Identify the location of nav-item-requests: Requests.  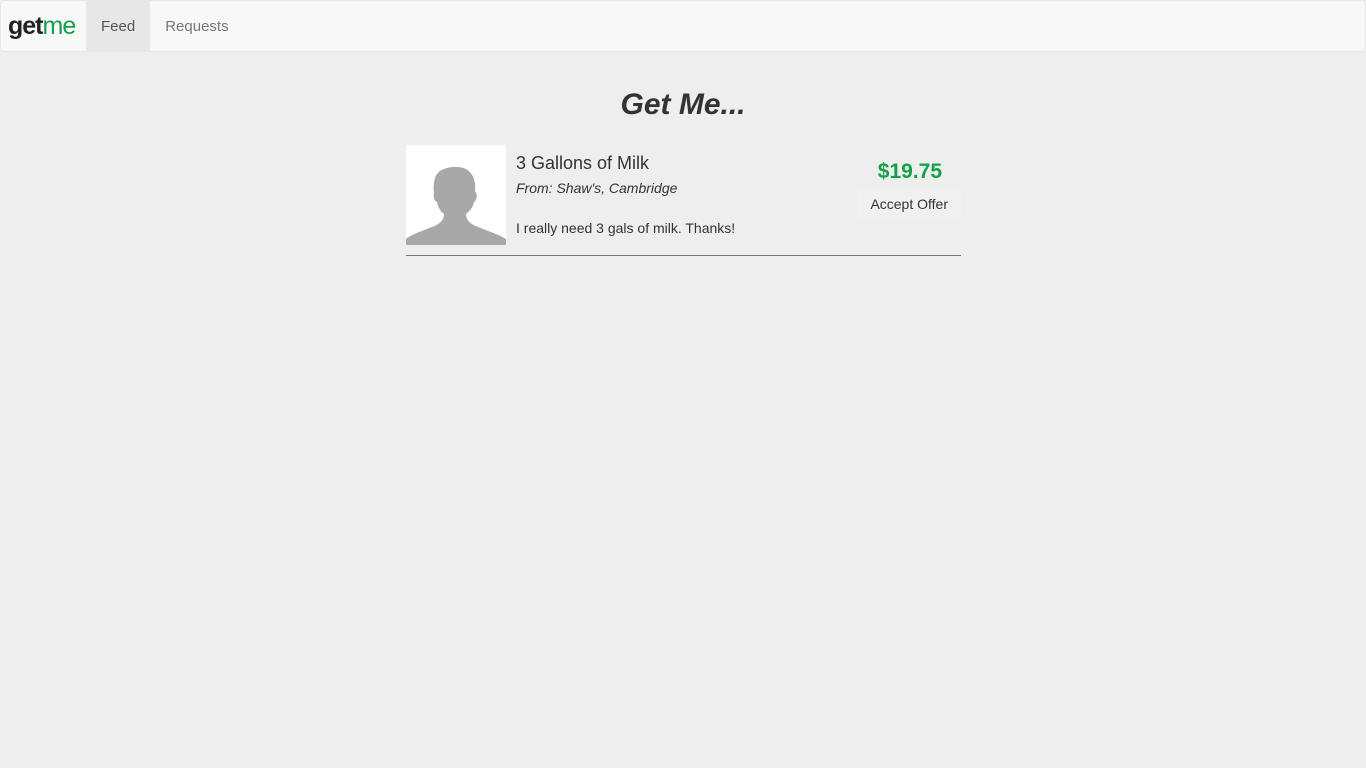
(196, 26).